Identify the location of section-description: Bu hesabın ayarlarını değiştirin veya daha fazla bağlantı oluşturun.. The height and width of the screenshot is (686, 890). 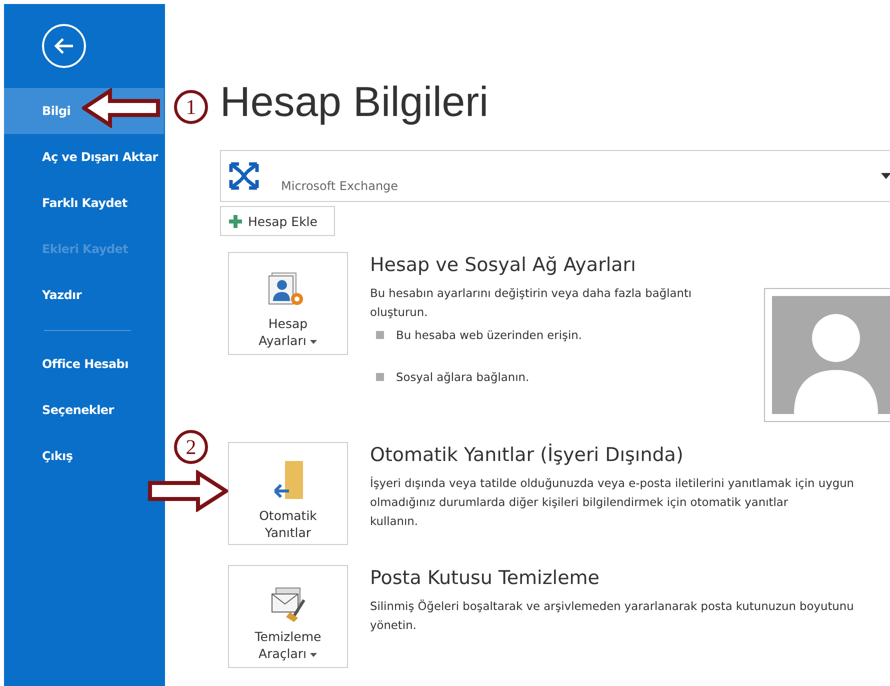
(531, 303).